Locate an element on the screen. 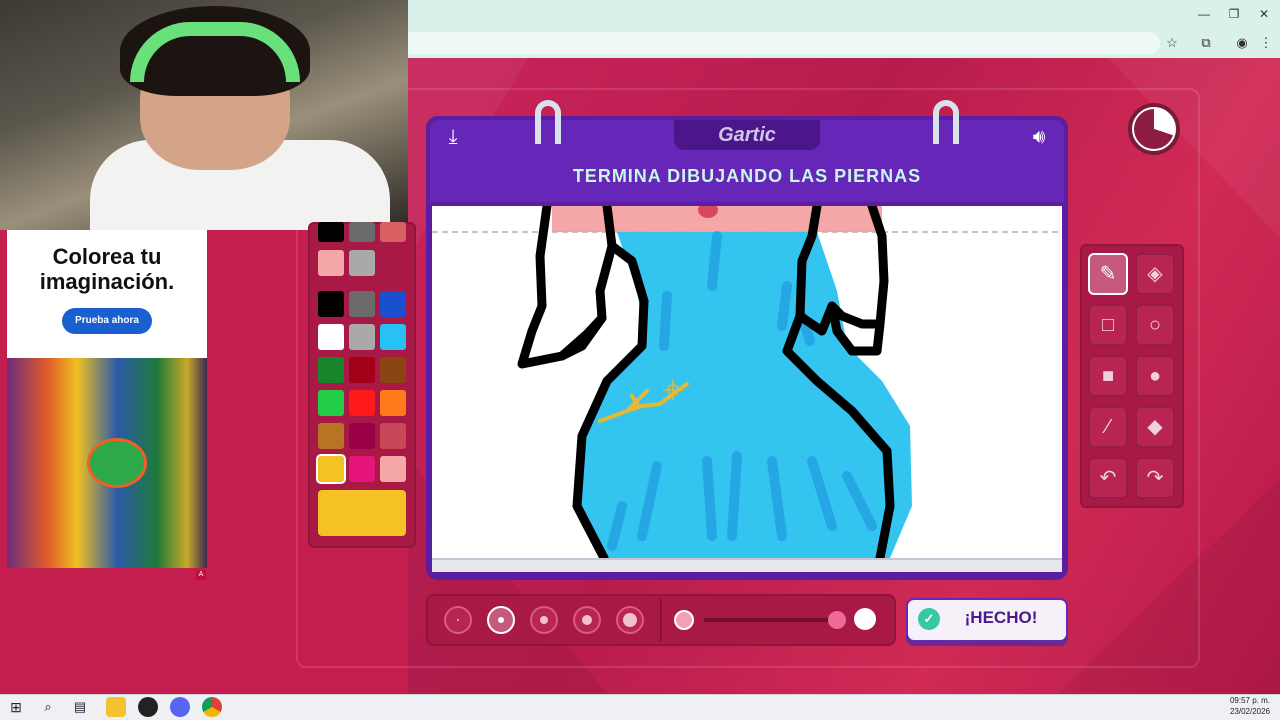  drawing-task: TERMINA DIBUJANDO LAS PIERNAS is located at coordinates (747, 176).